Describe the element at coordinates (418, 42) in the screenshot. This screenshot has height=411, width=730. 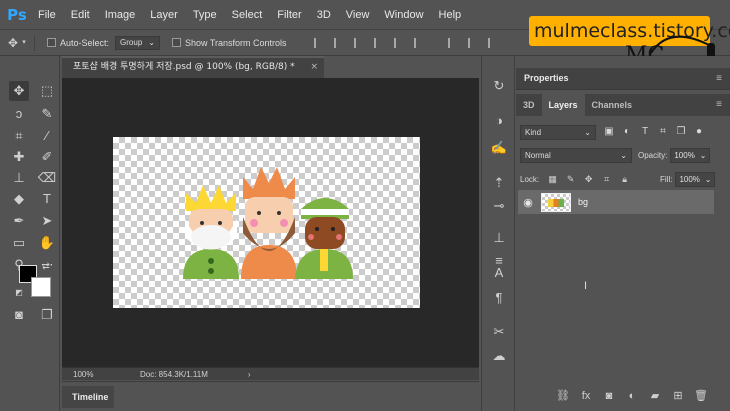
I see `align-right-icon` at that location.